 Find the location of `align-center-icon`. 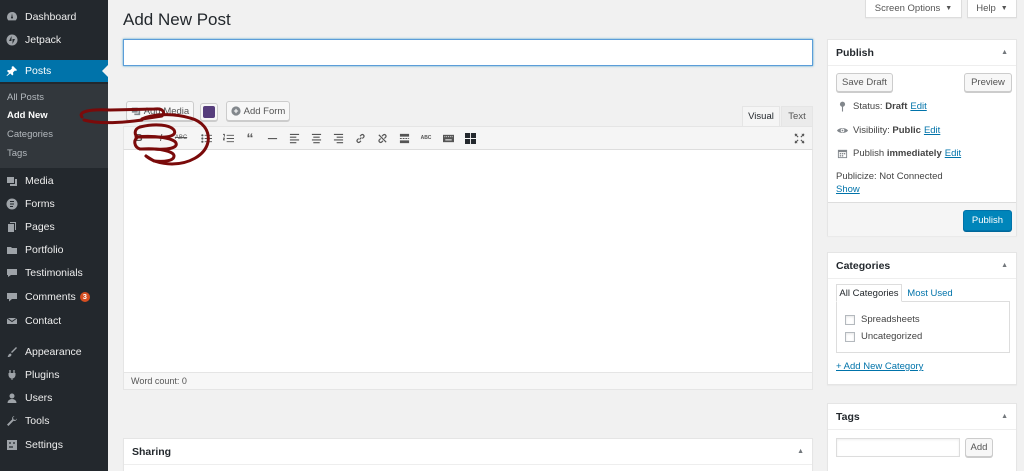

align-center-icon is located at coordinates (316, 138).